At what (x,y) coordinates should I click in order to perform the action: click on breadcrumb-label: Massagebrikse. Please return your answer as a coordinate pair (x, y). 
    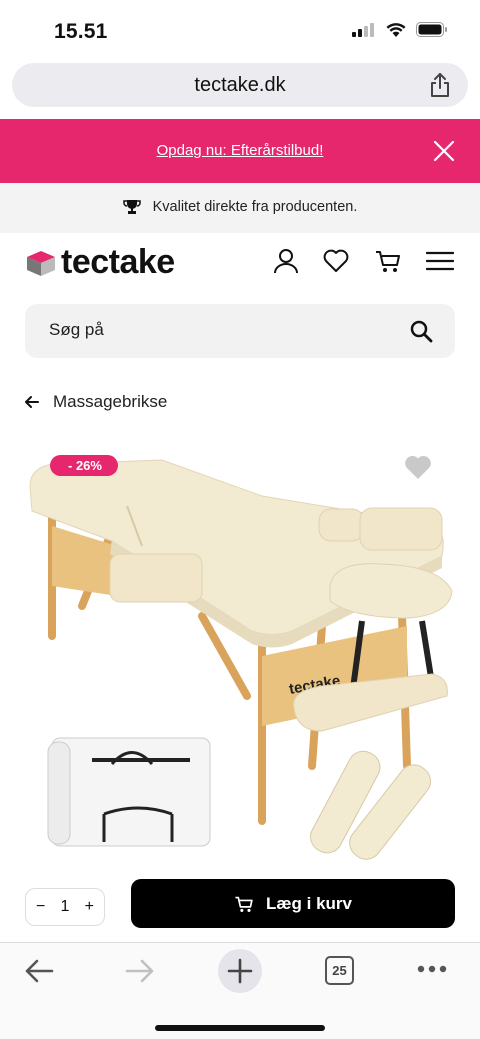
    Looking at the image, I should click on (110, 402).